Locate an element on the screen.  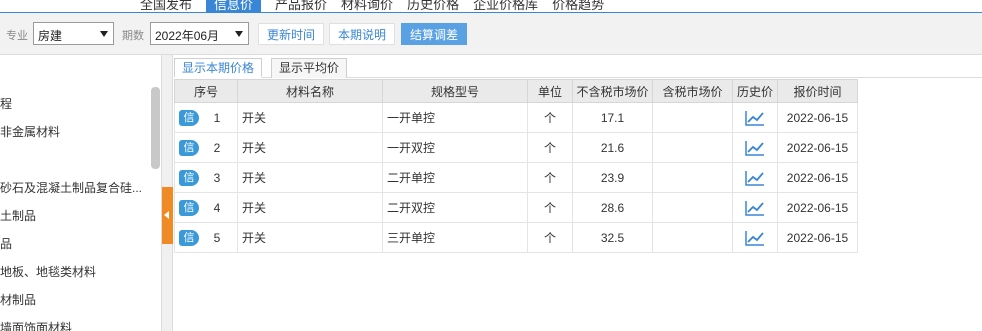
sidebar-item: 程 is located at coordinates (6, 103).